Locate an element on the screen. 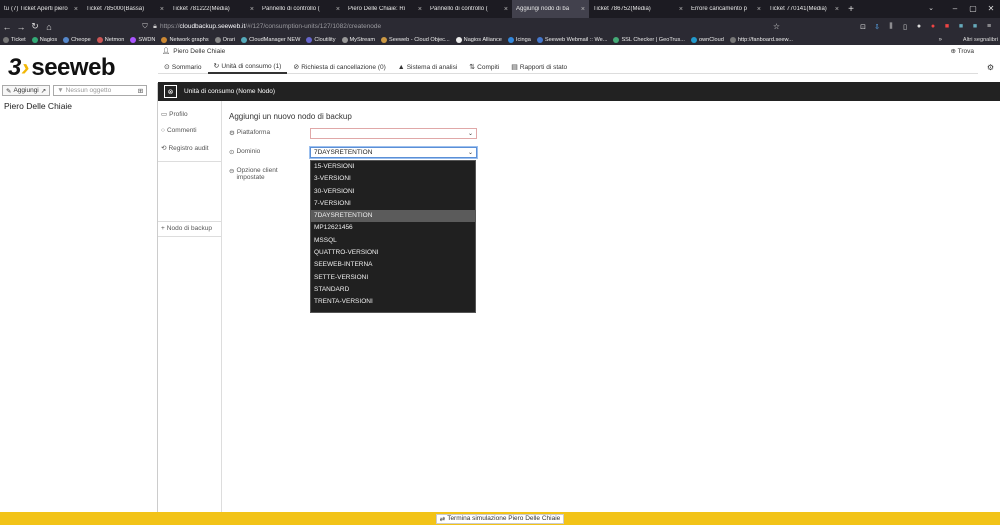 Image resolution: width=1000 pixels, height=525 pixels. add-button: ✎ Aggiungi ↗ is located at coordinates (26, 90).